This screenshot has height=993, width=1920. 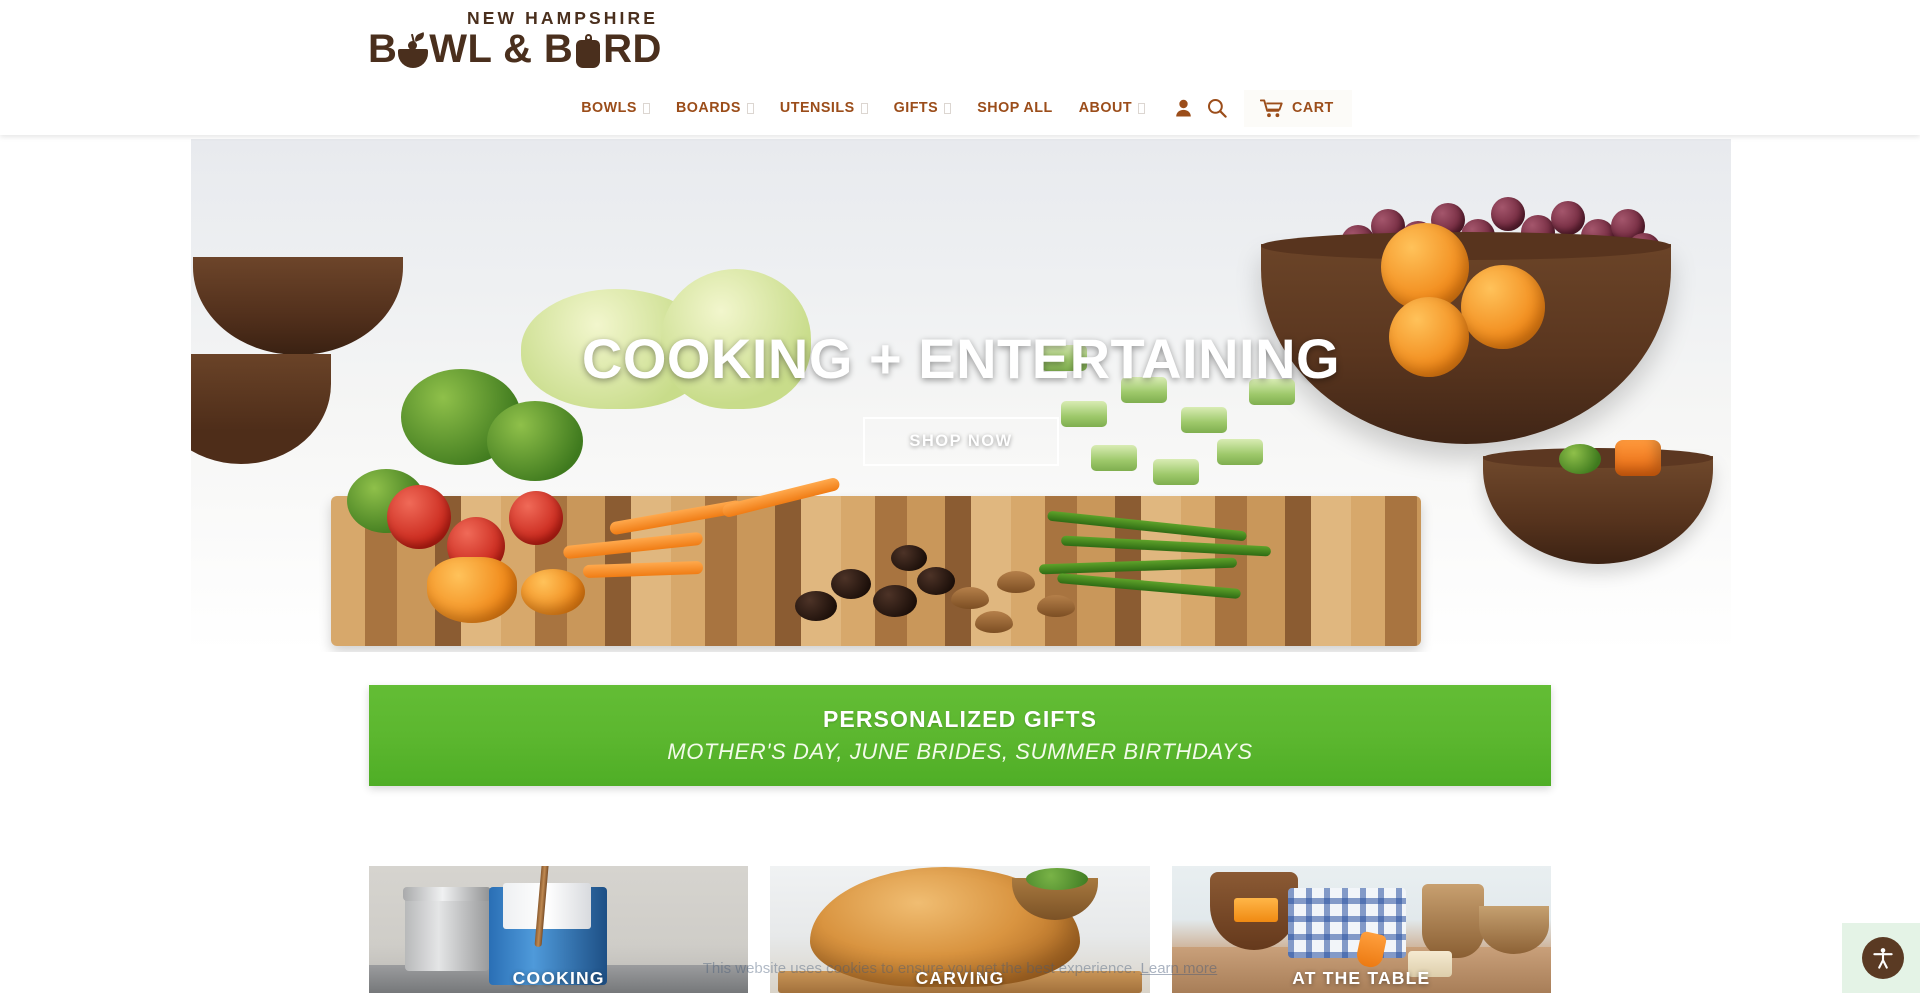 I want to click on nav-item-utensils: UTENSILS, so click(x=824, y=108).